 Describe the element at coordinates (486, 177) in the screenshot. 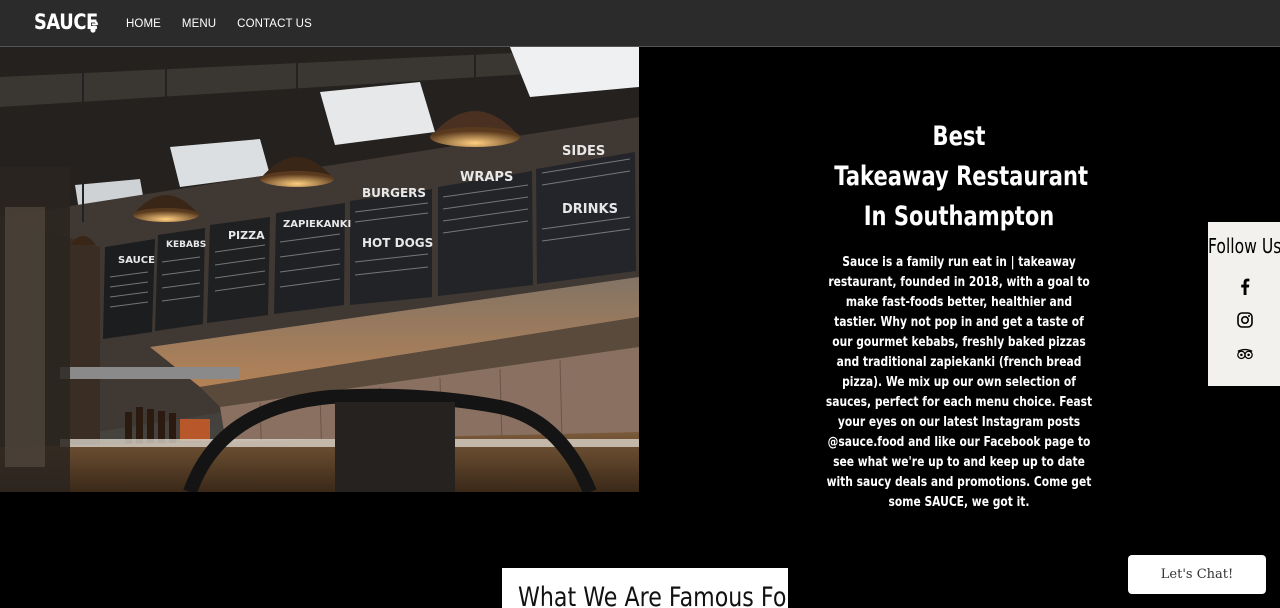

I see `board-wraps: WRAPS` at that location.